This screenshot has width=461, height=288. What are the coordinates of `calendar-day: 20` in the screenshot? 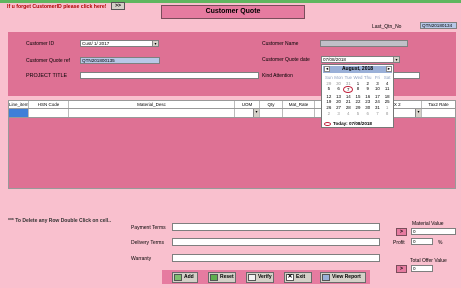 It's located at (339, 101).